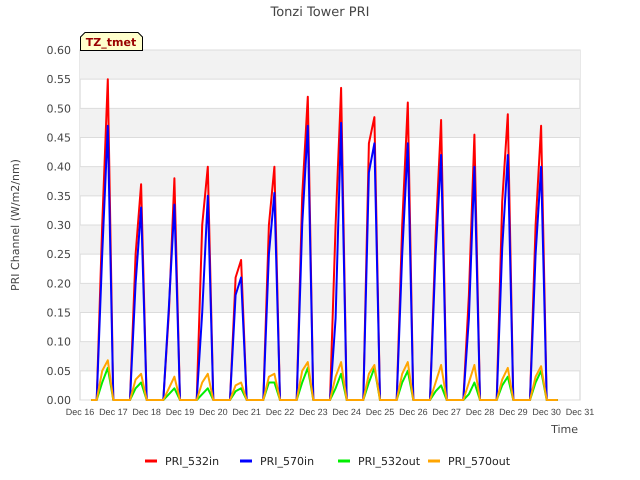  I want to click on axis-title: PRI Channel (W/m2/nm), so click(15, 225).